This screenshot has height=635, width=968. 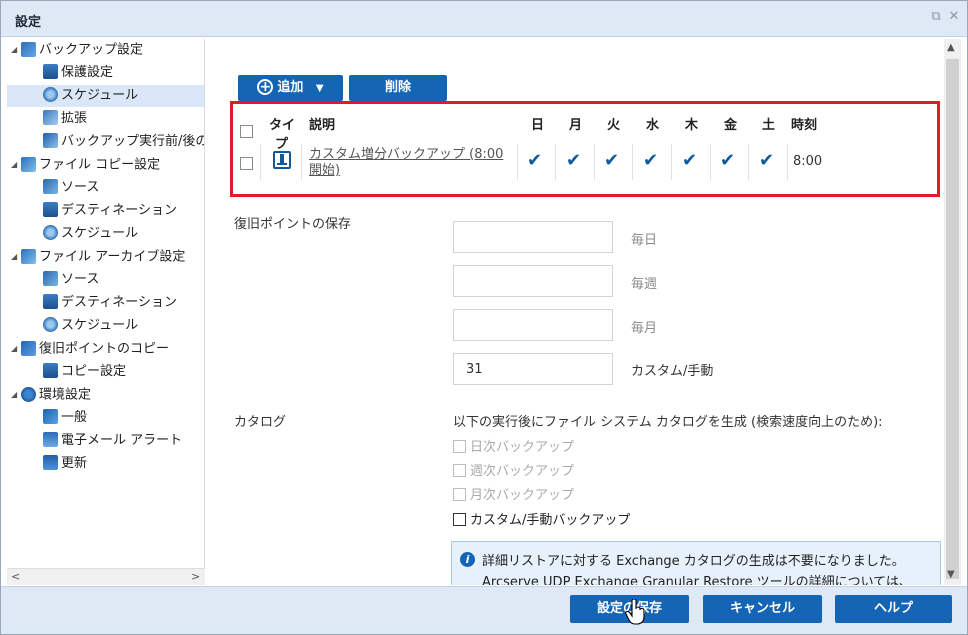 What do you see at coordinates (84, 372) in the screenshot?
I see `tree-item-copy-settings: コピー設定` at bounding box center [84, 372].